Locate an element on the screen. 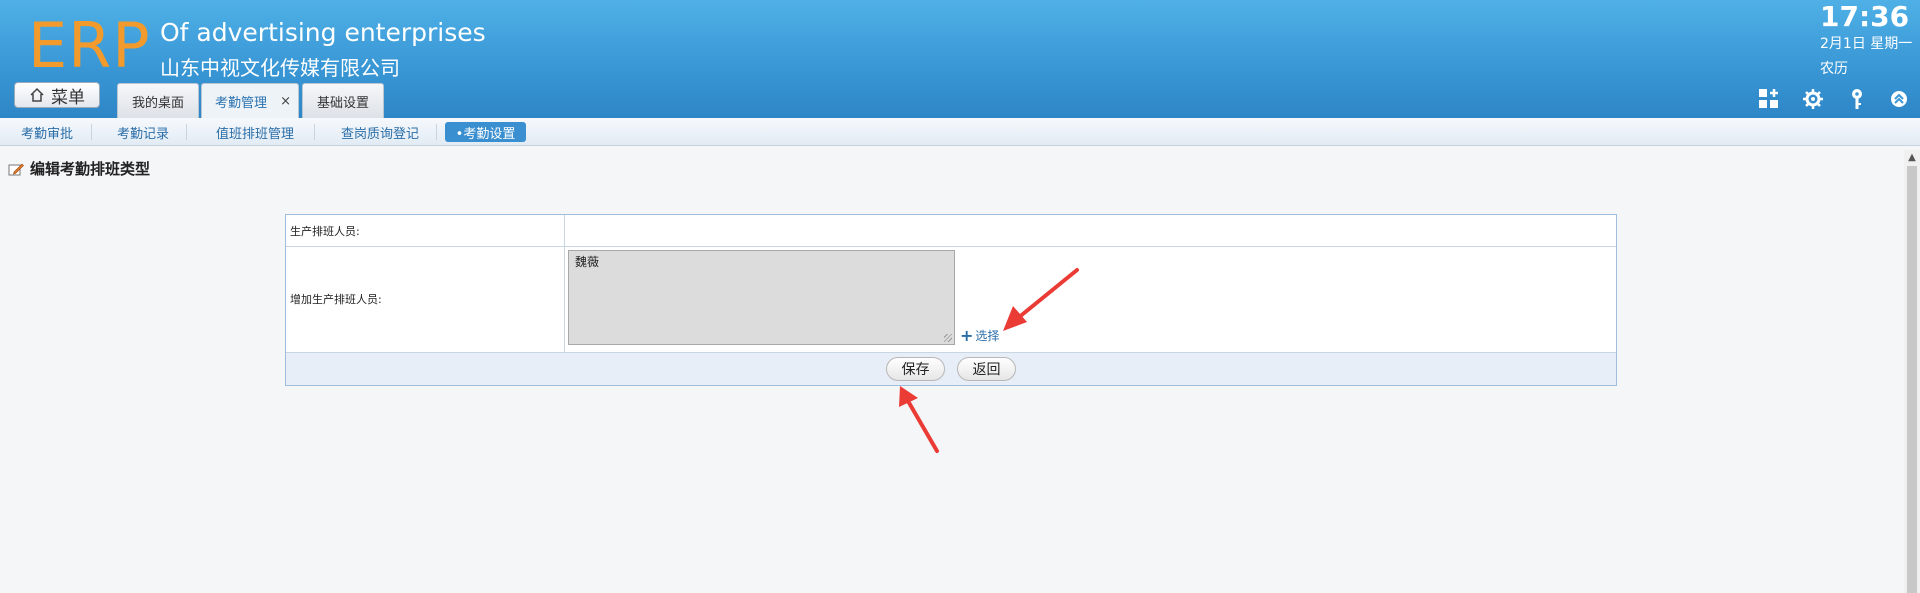 The height and width of the screenshot is (593, 1920). arrow-to-save-button is located at coordinates (919, 419).